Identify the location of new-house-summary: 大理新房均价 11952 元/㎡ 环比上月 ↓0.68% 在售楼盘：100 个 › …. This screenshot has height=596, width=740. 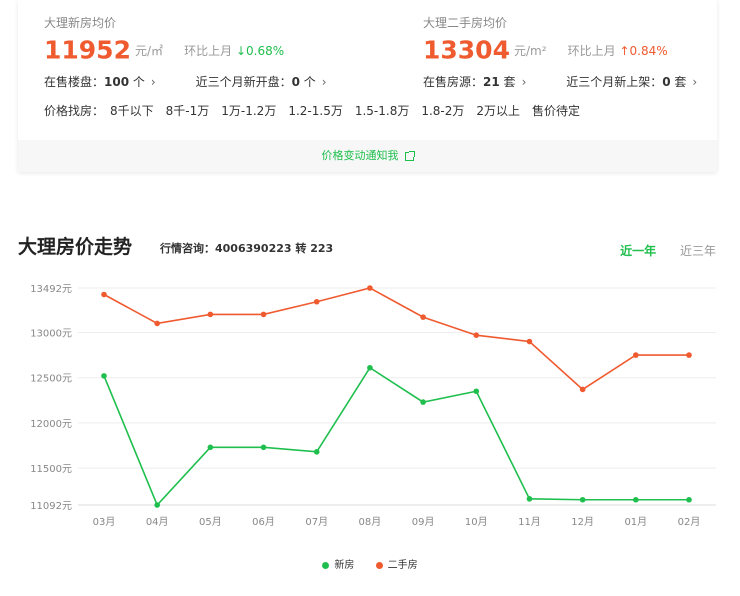
(185, 52).